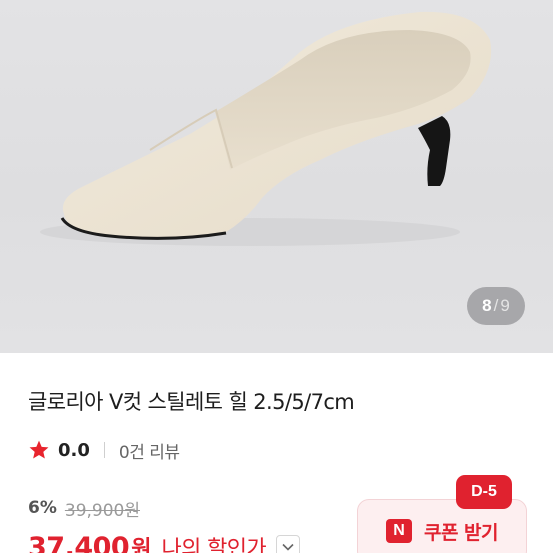 This screenshot has width=553, height=553. Describe the element at coordinates (288, 547) in the screenshot. I see `chevron-down-icon` at that location.